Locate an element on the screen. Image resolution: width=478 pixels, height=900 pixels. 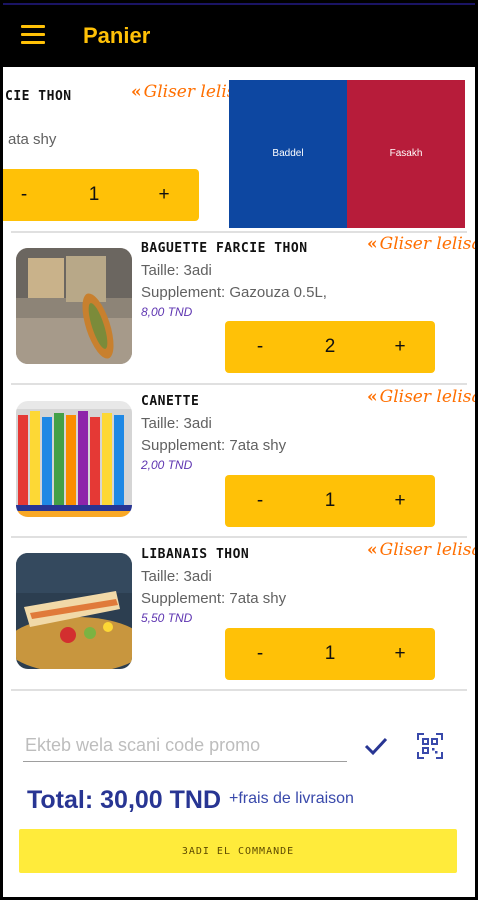
menu-icon is located at coordinates (33, 35).